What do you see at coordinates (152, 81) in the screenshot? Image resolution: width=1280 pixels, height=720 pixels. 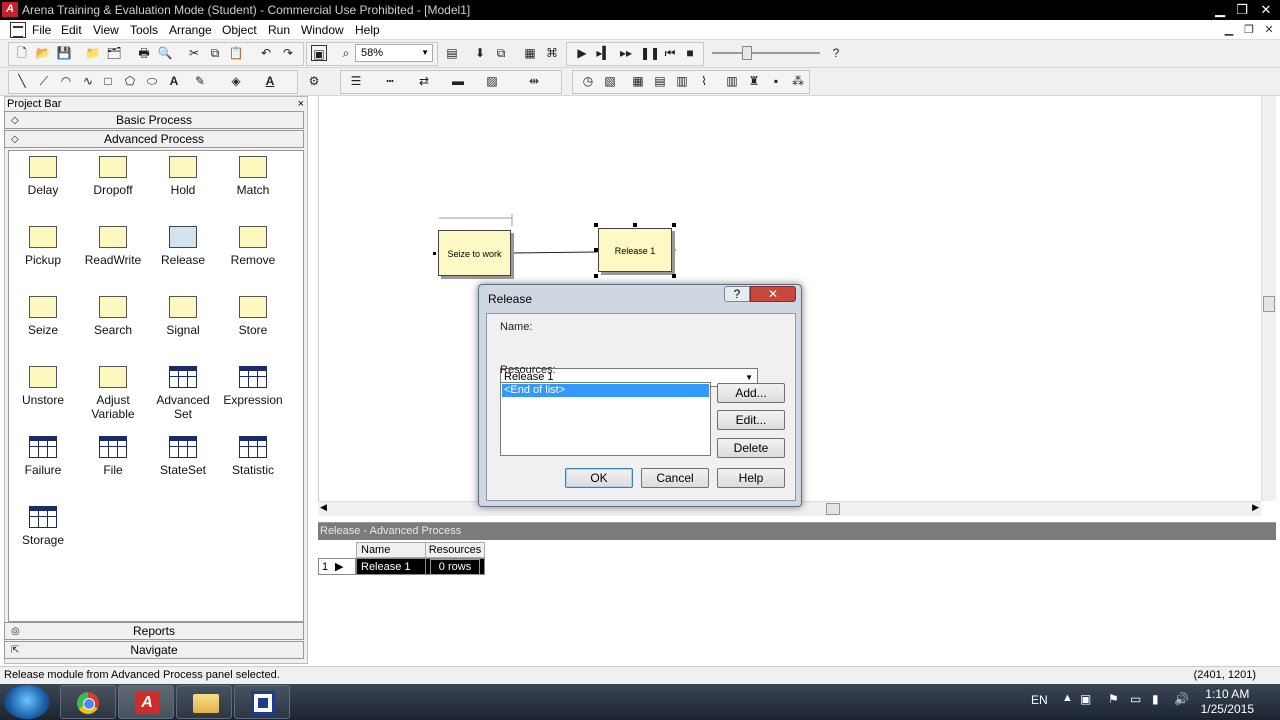 I see `ellipse-icon: ⬭` at bounding box center [152, 81].